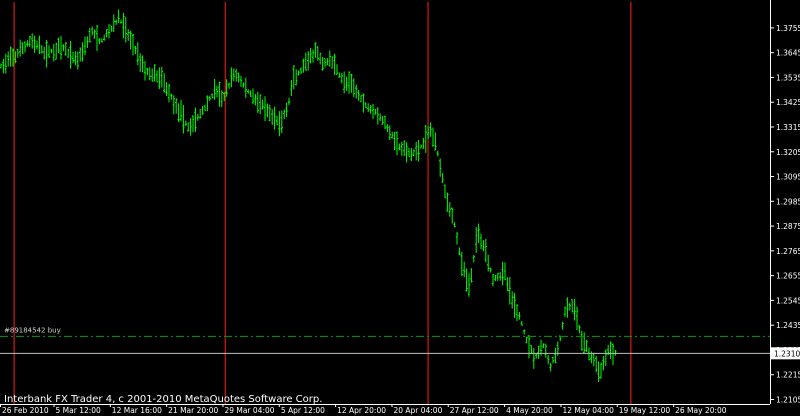 The height and width of the screenshot is (416, 800). I want to click on x-tick-label-1: 5 Mar 12:00, so click(79, 410).